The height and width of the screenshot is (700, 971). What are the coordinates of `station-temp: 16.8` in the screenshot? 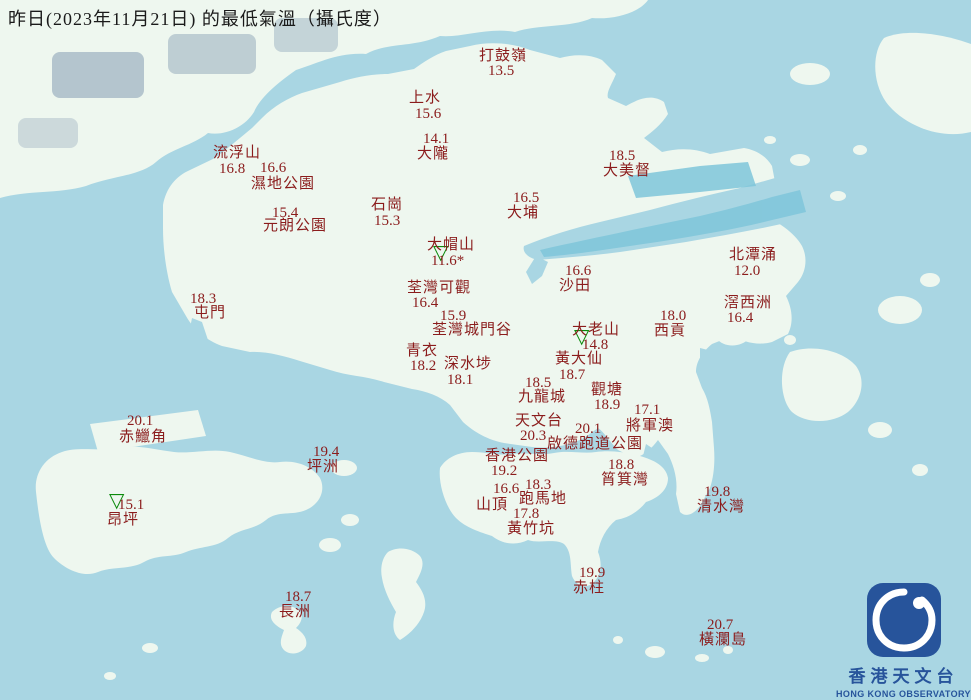 It's located at (232, 169).